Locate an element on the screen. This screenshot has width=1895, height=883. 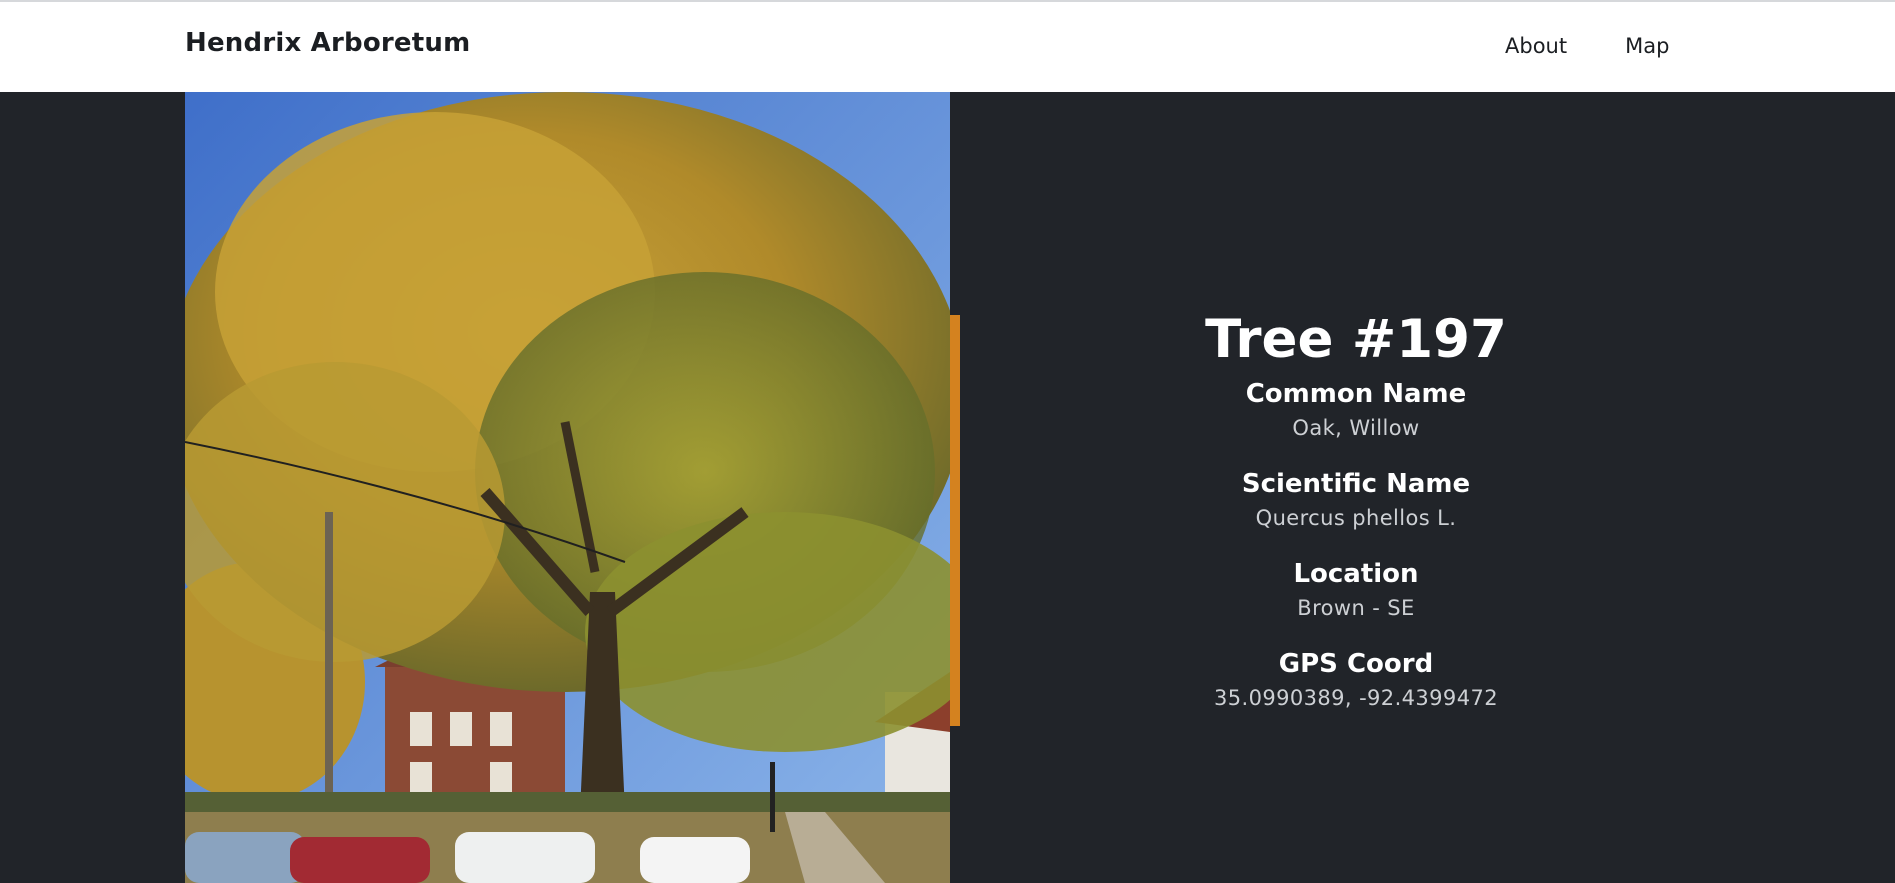
scientific-name-value: Quercus phellos L. is located at coordinates (1356, 518).